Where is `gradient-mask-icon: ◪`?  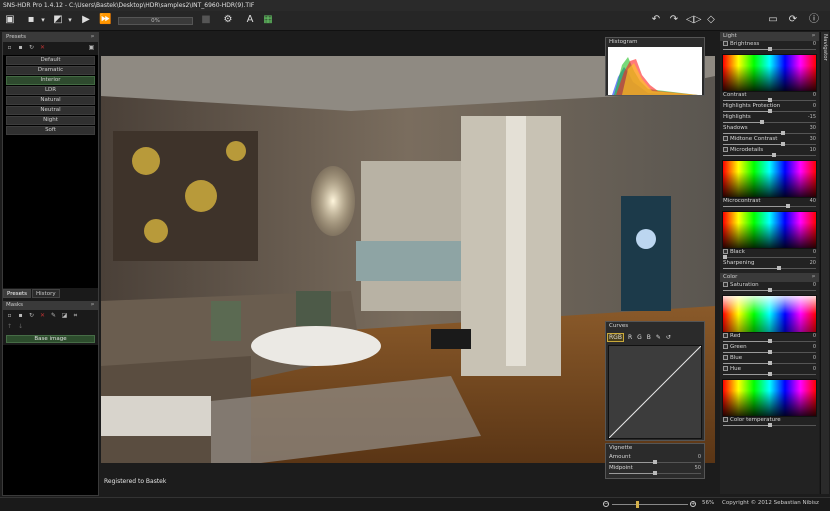
gradient-mask-icon: ◪ is located at coordinates (64, 315).